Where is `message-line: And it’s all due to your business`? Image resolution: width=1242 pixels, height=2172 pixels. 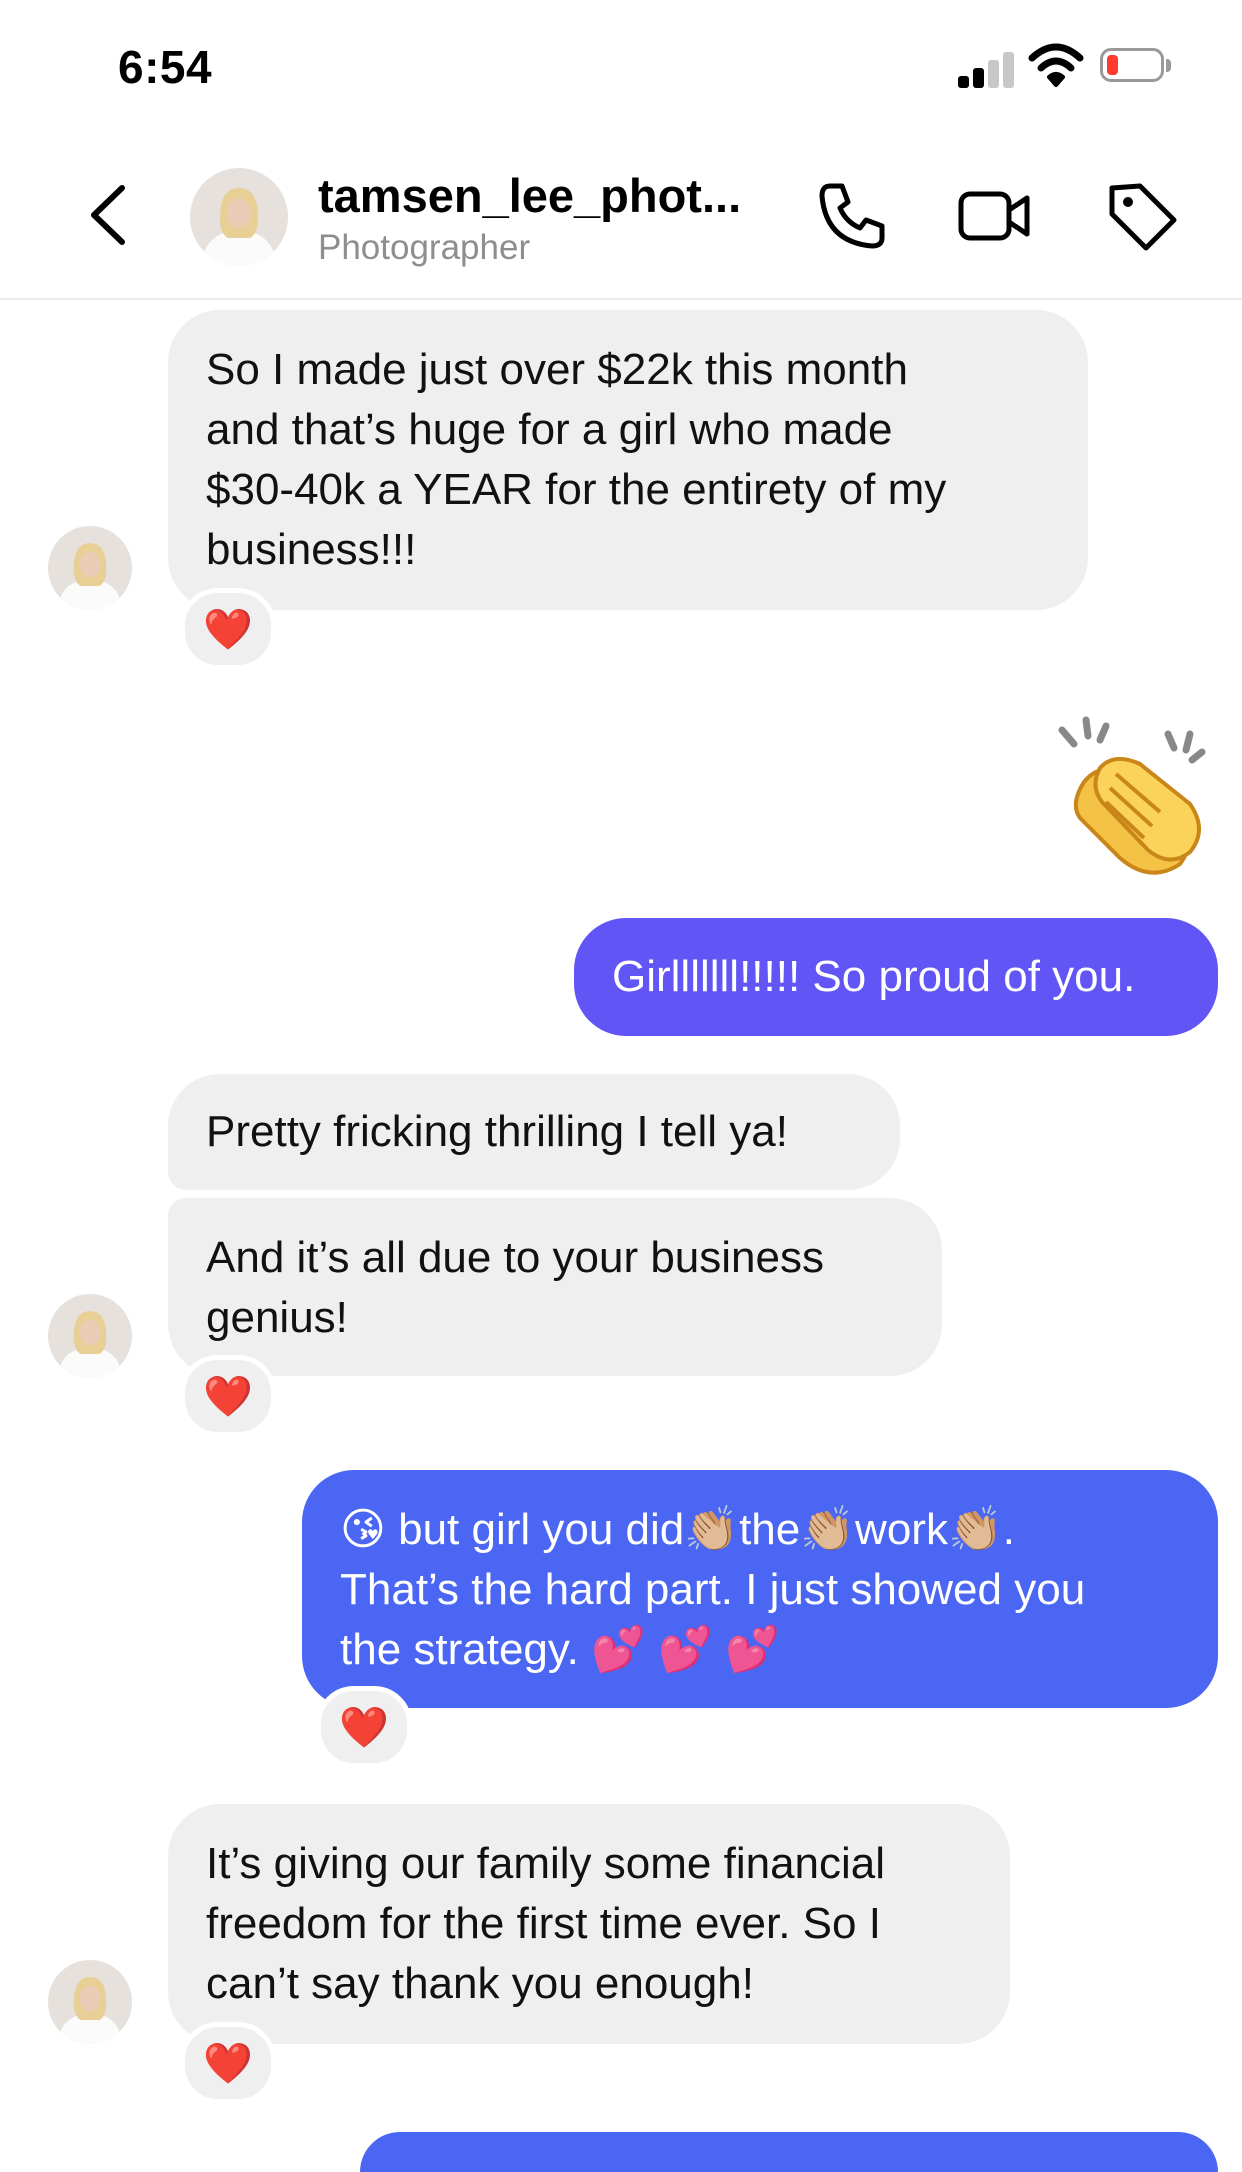 message-line: And it’s all due to your business is located at coordinates (515, 1257).